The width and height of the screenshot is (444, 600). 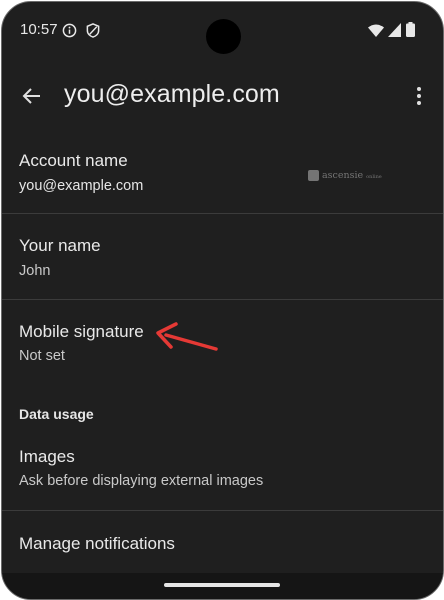 I want to click on account-name-value: you@example.com, so click(x=81, y=186).